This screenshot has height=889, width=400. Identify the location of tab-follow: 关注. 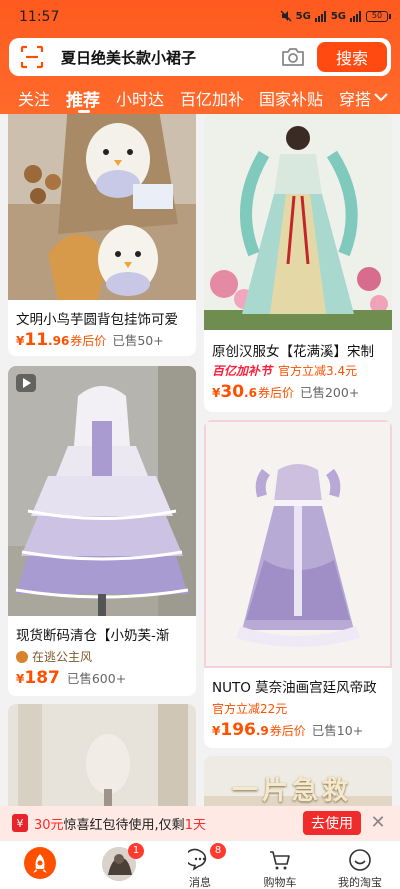
(34, 98).